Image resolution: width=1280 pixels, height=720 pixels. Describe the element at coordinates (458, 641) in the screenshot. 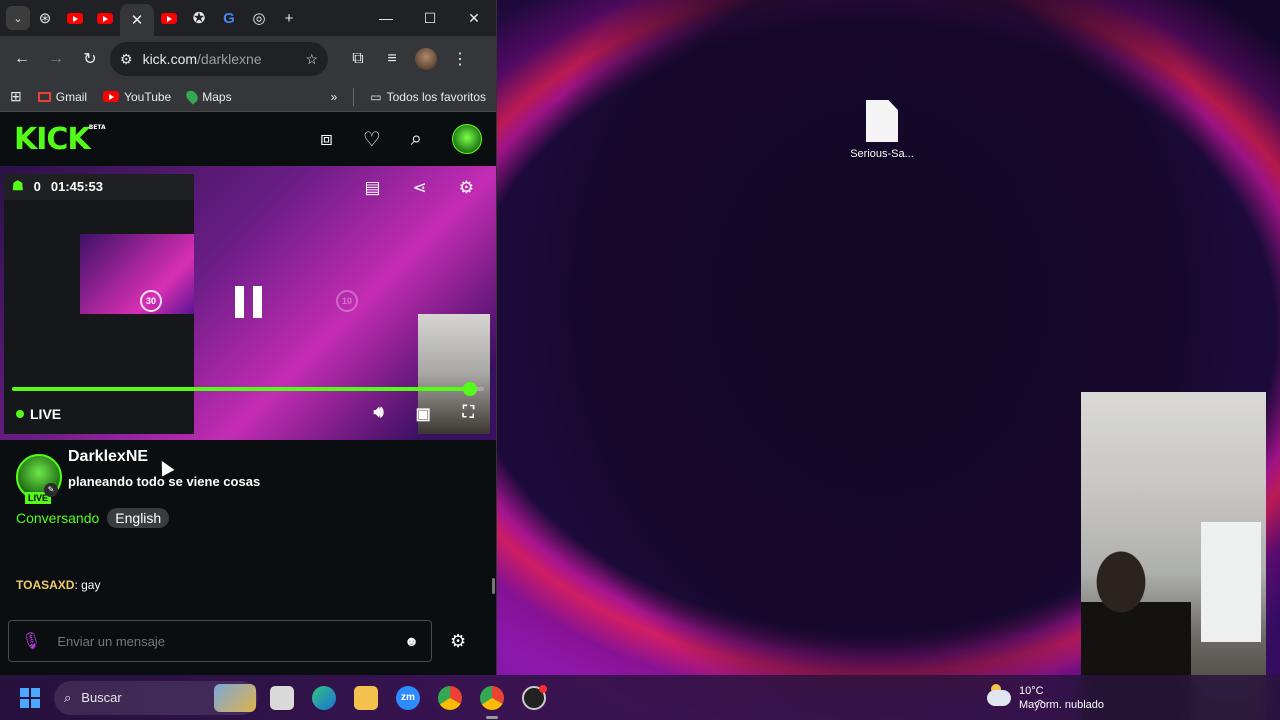

I see `chat-settings-icon: ⚙` at that location.